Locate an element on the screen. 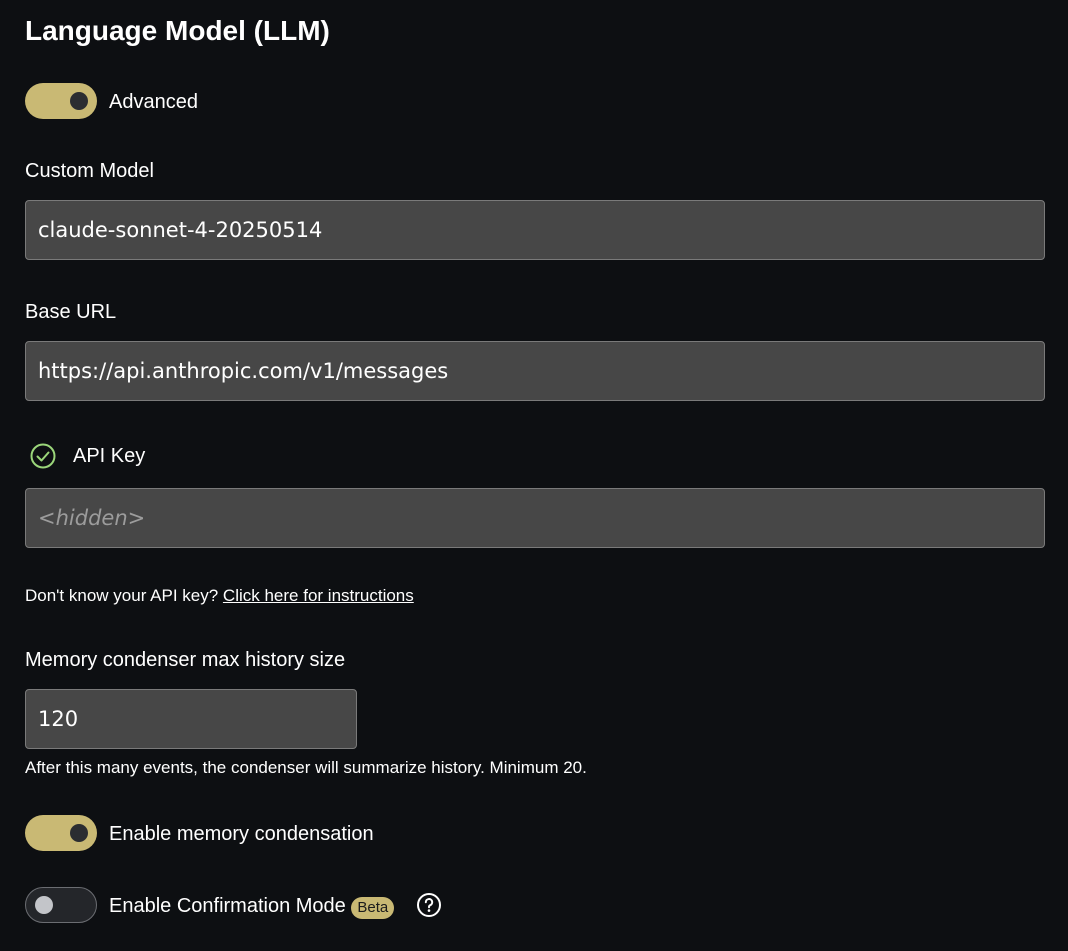 The height and width of the screenshot is (951, 1068). advanced-toggle is located at coordinates (61, 101).